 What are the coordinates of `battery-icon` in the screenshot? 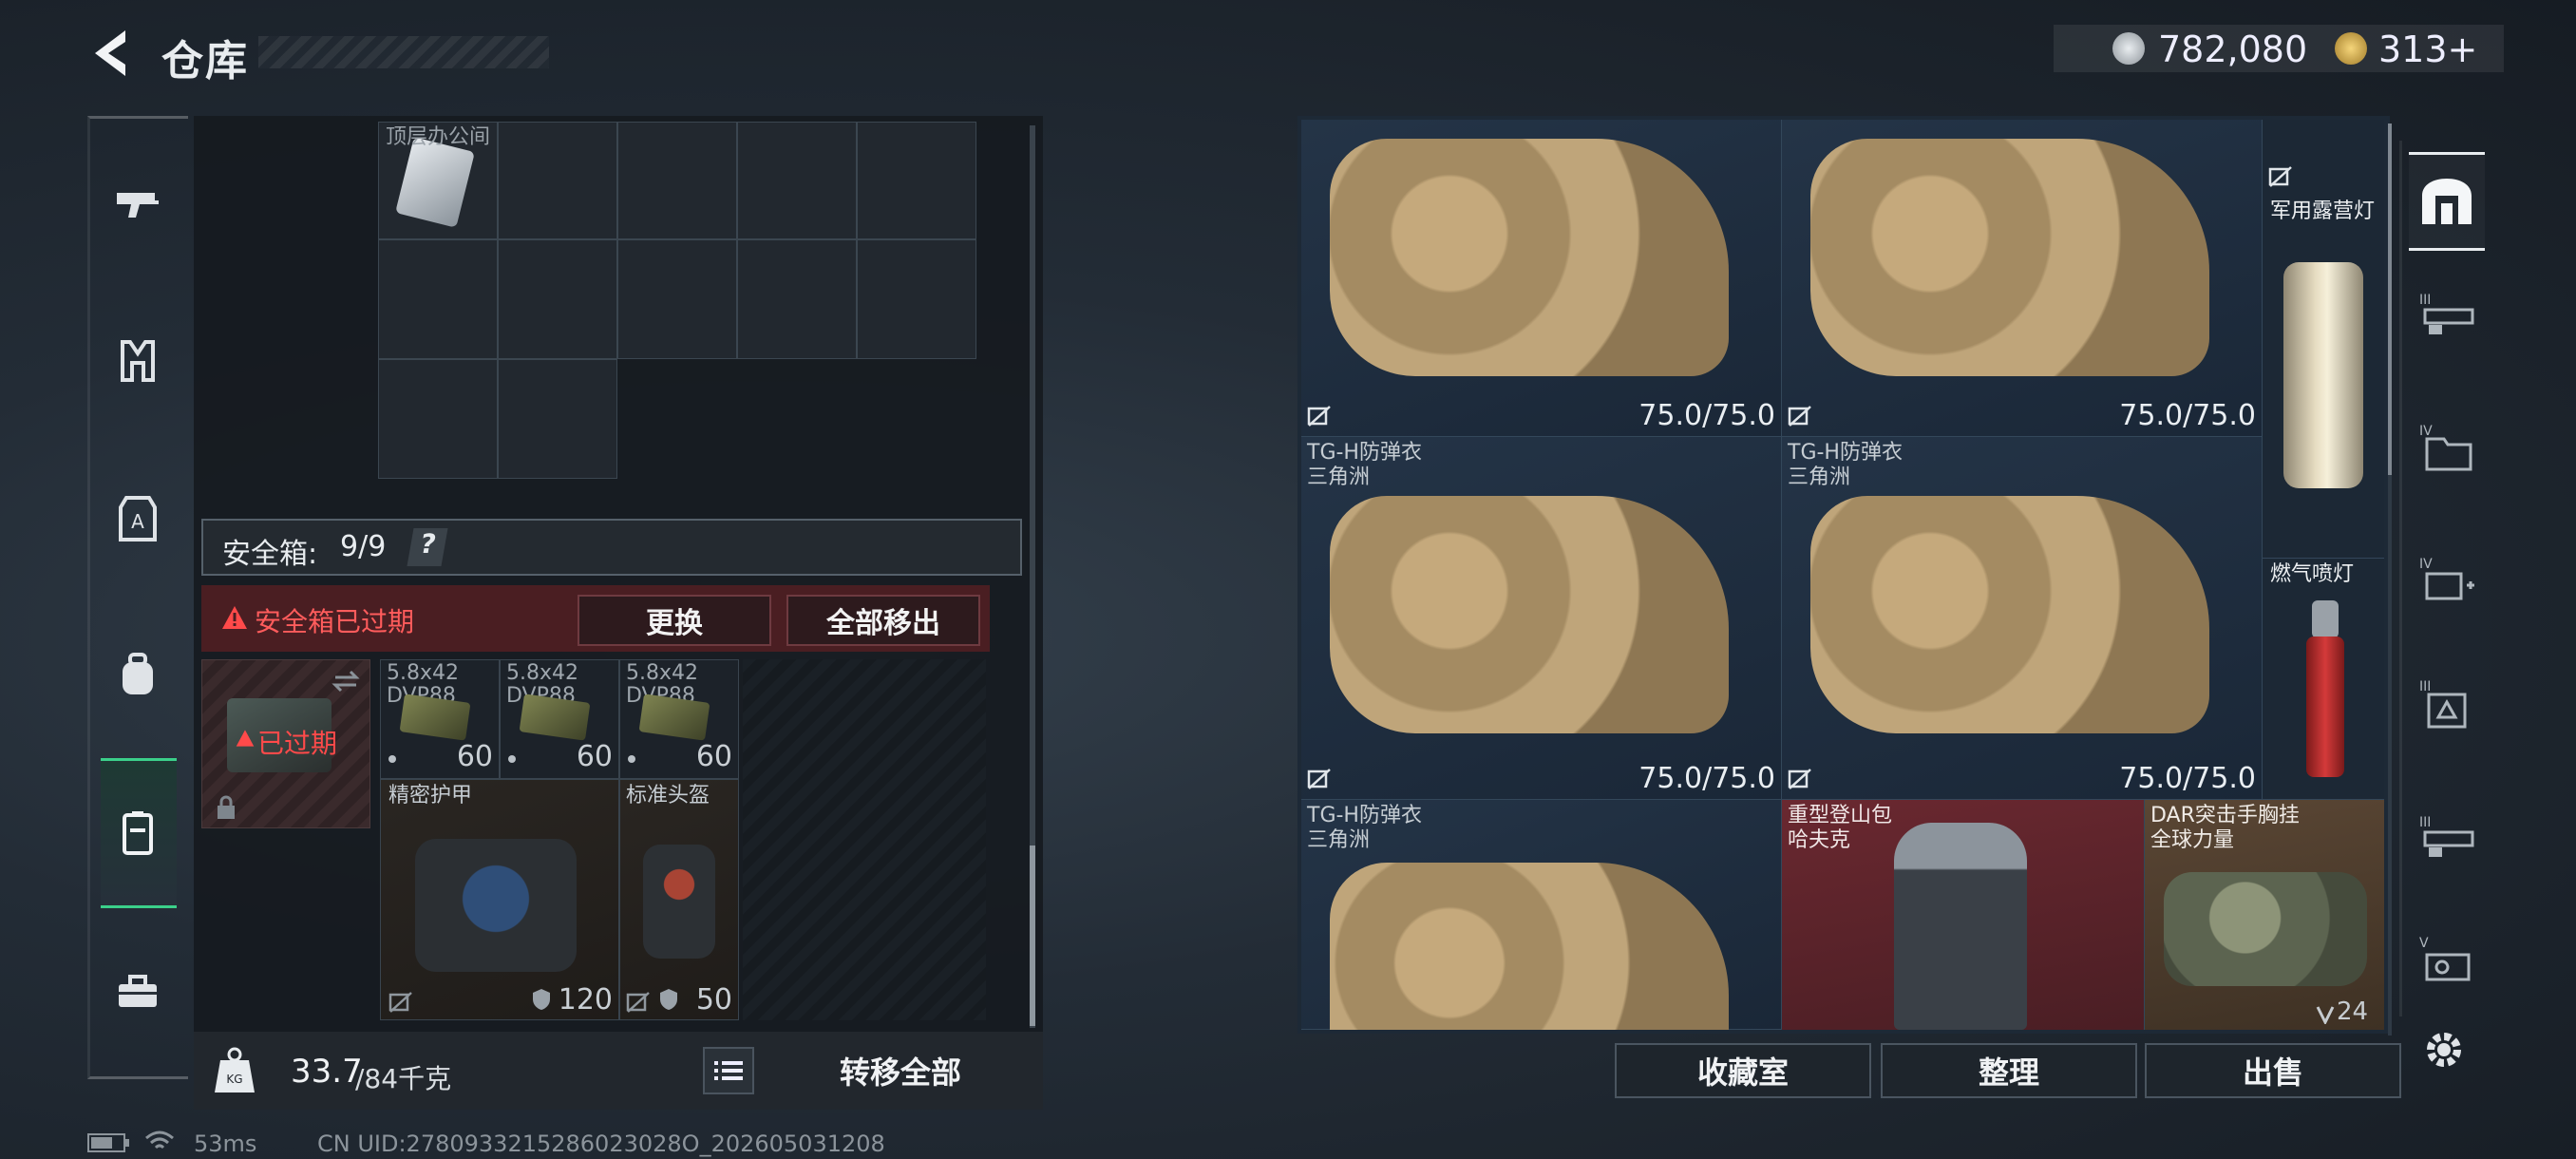 It's located at (108, 1142).